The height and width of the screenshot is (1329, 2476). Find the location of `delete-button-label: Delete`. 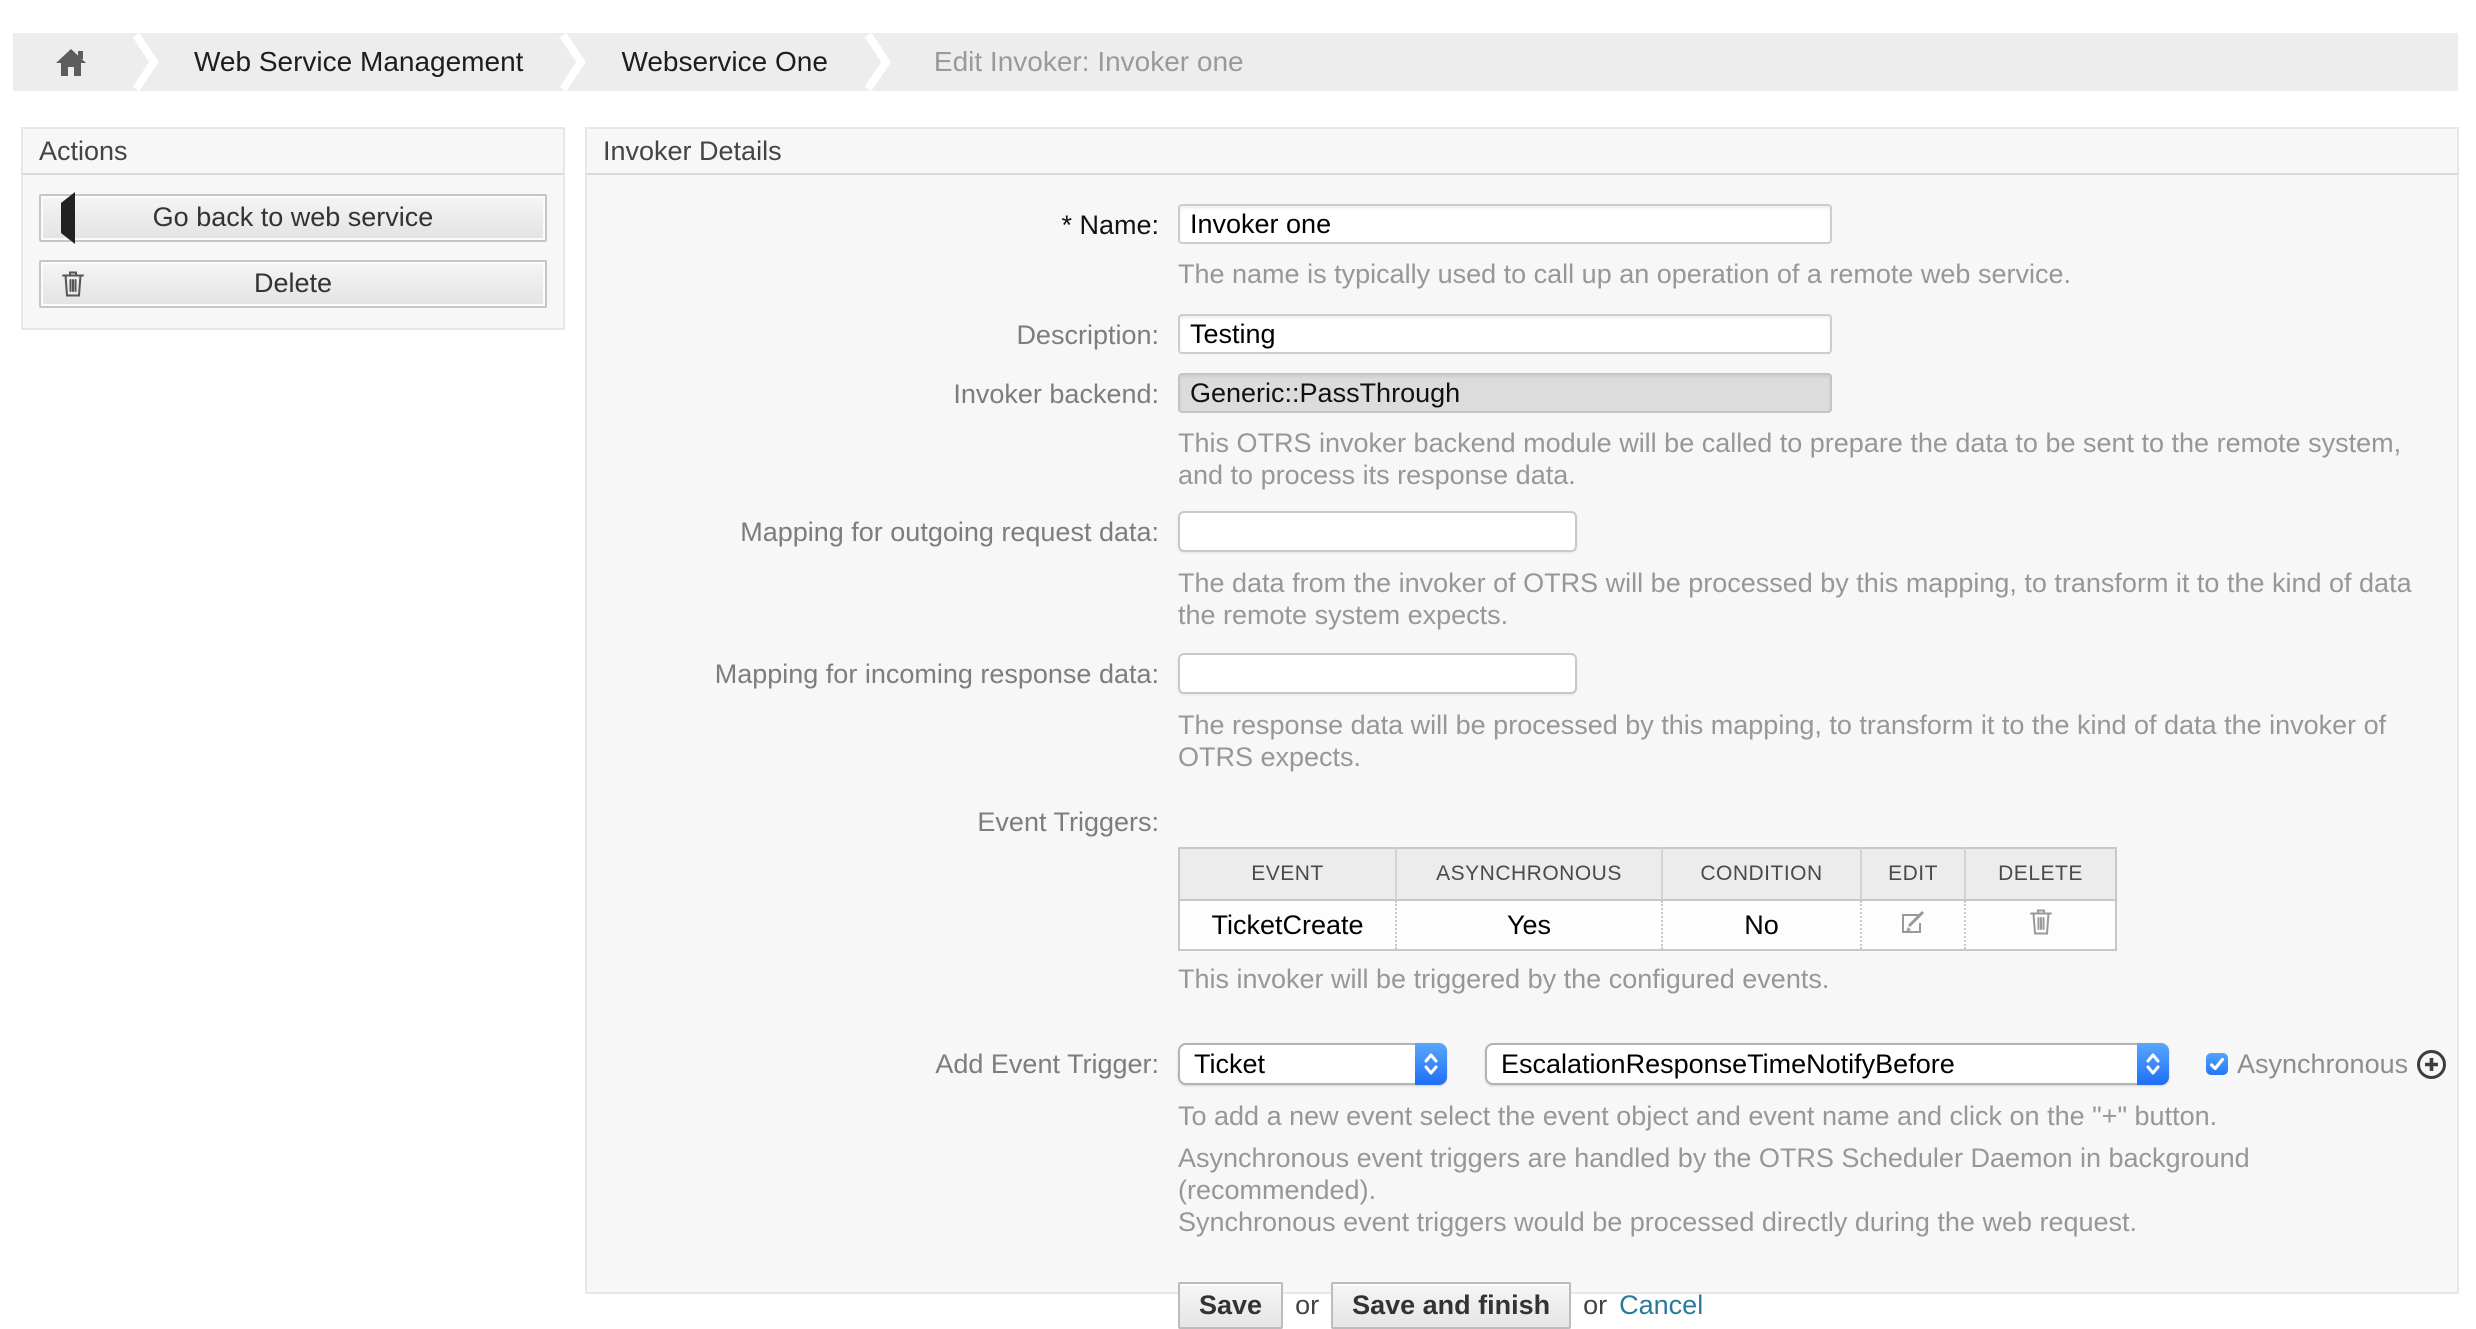

delete-button-label: Delete is located at coordinates (293, 283).